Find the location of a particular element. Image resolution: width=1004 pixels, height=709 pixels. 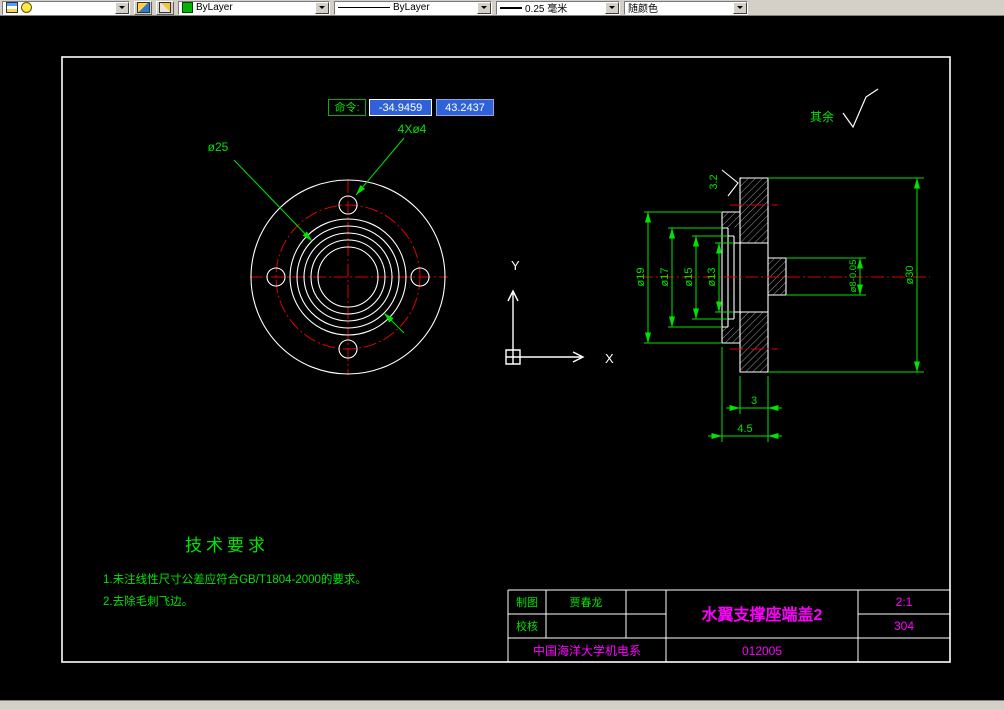

dim-label: ø30 is located at coordinates (910, 275).